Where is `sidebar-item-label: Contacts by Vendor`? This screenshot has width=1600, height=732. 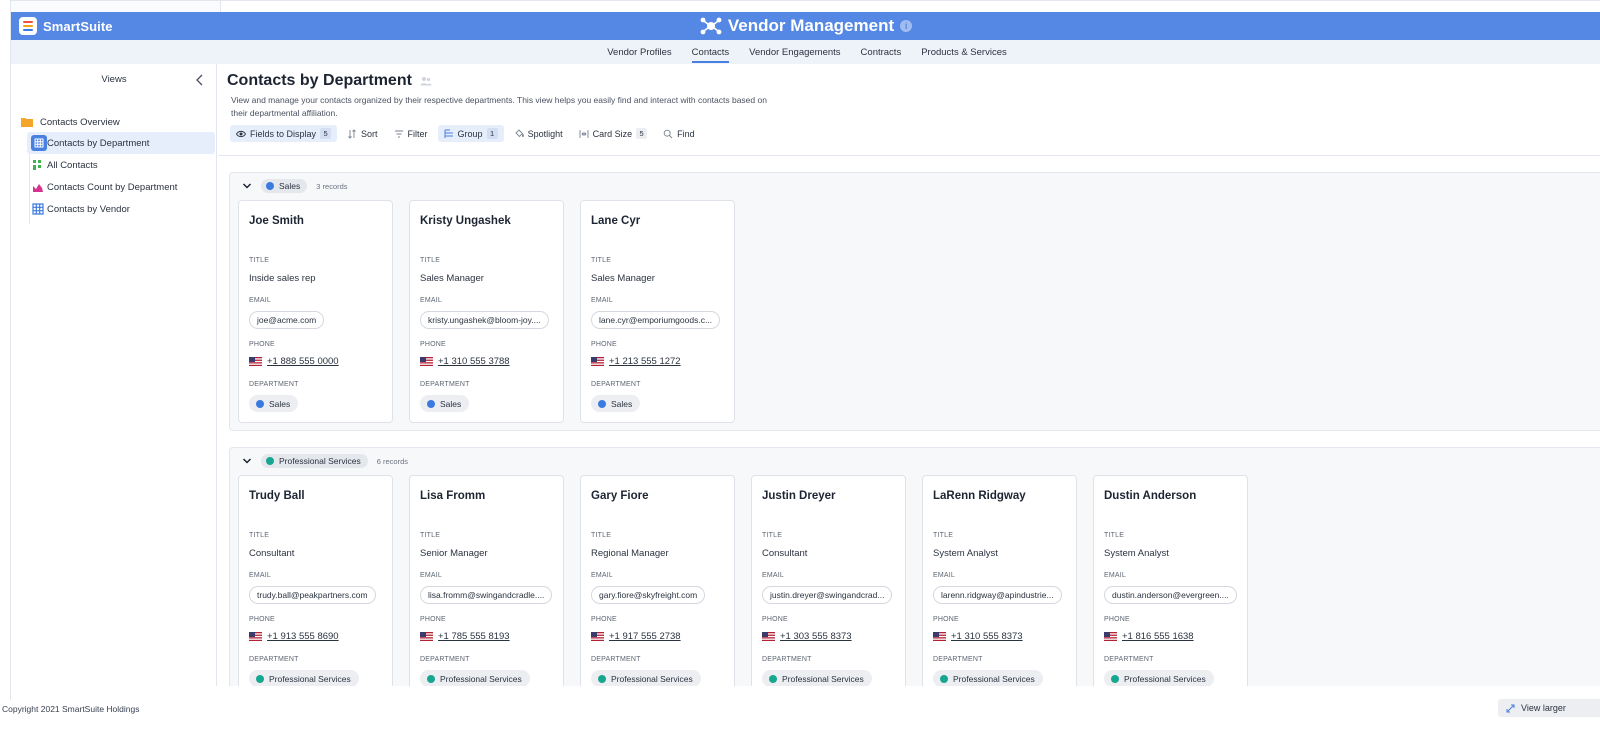
sidebar-item-label: Contacts by Vendor is located at coordinates (88, 209).